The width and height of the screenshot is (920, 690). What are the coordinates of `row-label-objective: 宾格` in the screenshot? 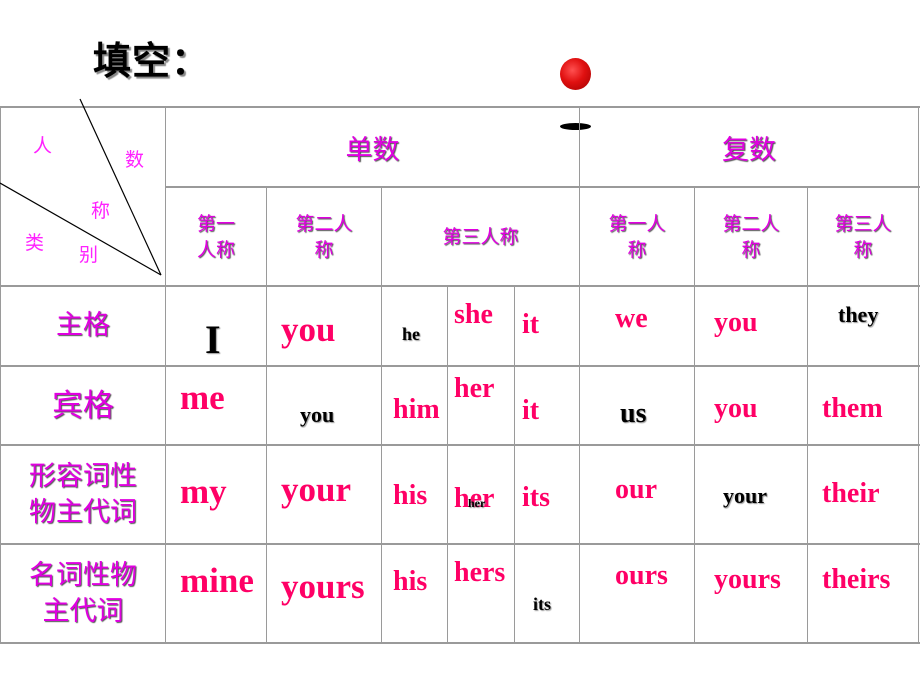 It's located at (83, 405).